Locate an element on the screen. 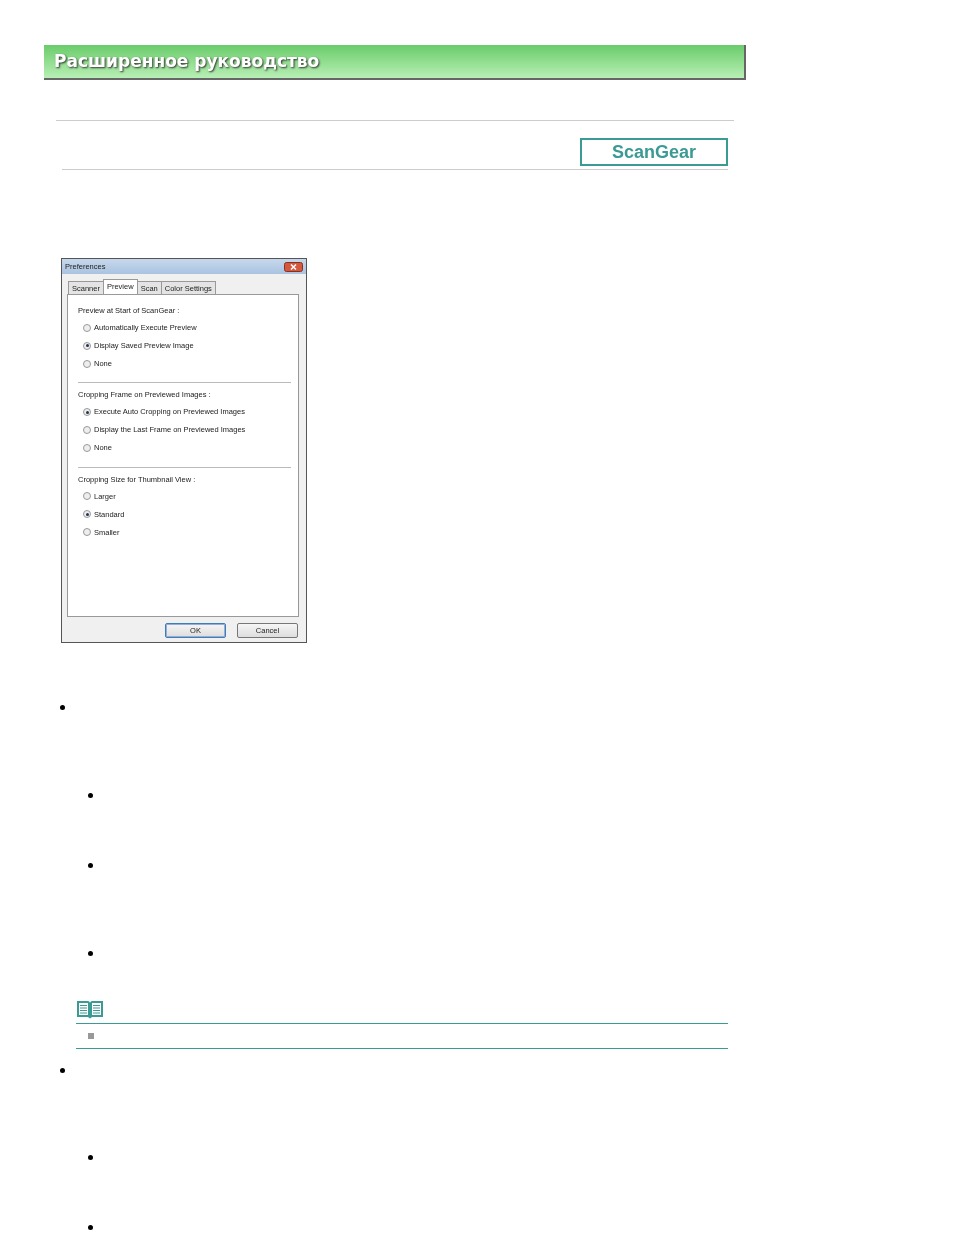 This screenshot has width=954, height=1235. book-icon is located at coordinates (90, 1008).